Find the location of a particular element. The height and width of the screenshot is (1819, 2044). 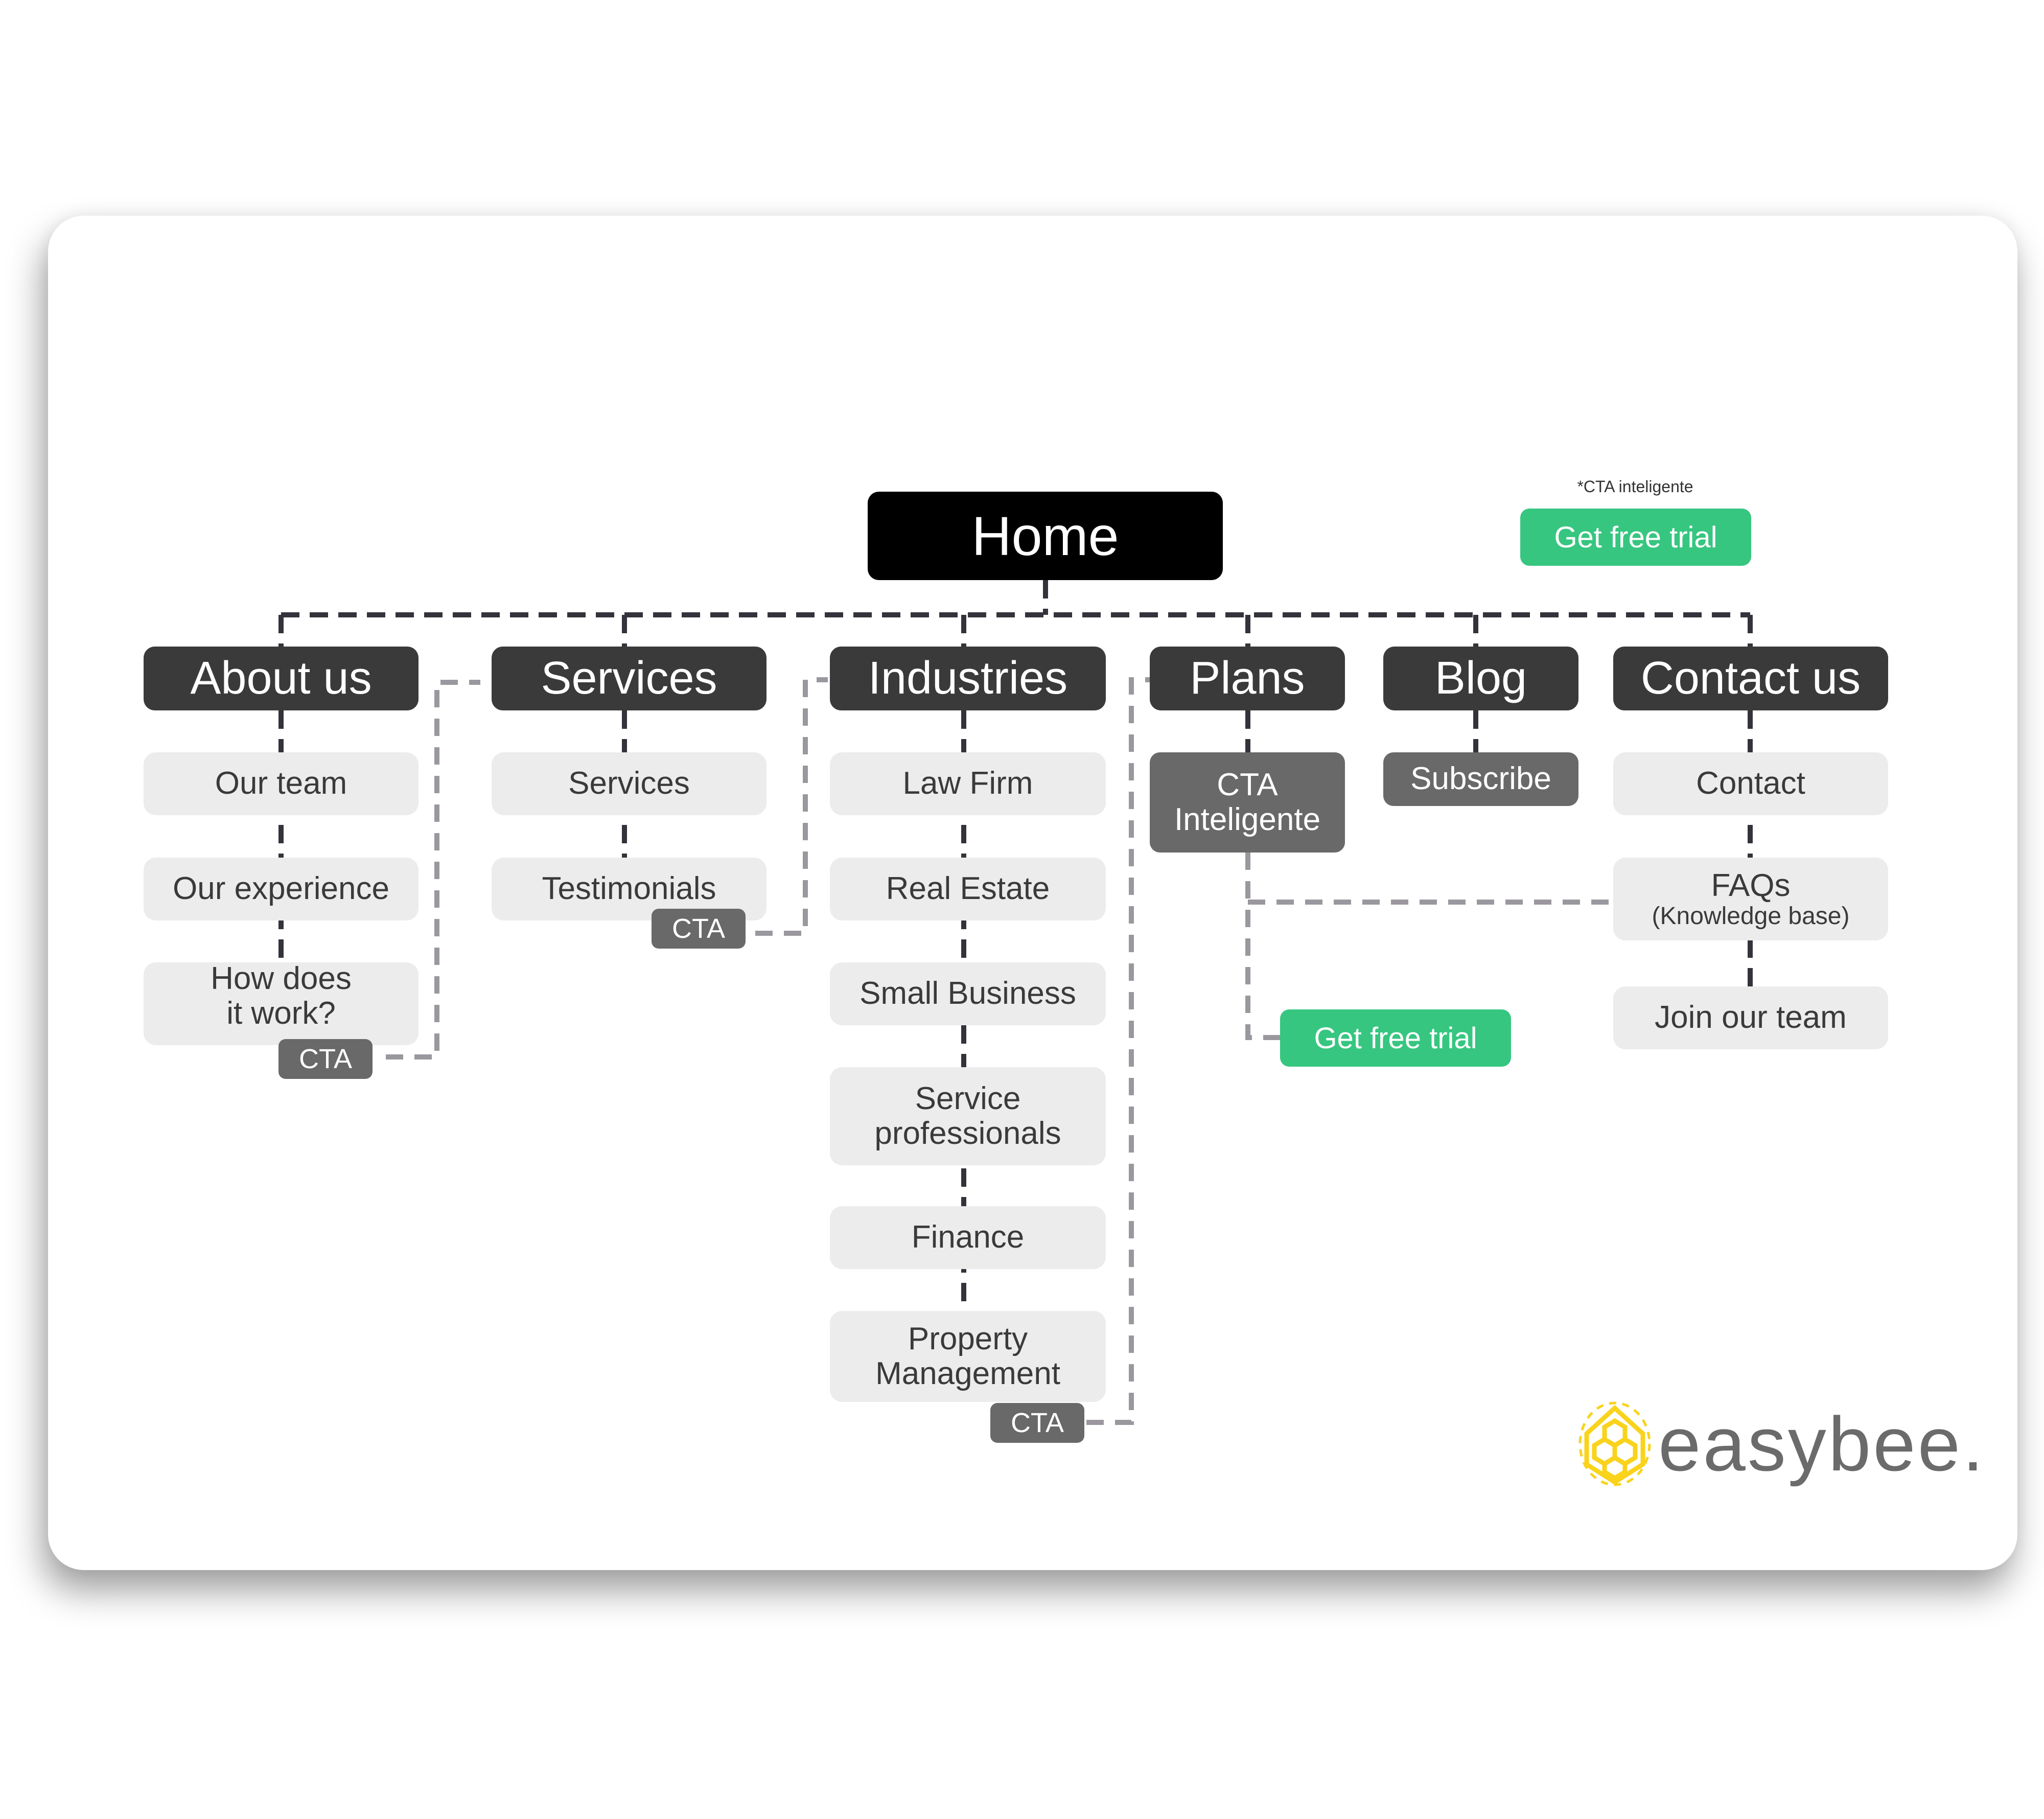

node-services: Services is located at coordinates (629, 783).